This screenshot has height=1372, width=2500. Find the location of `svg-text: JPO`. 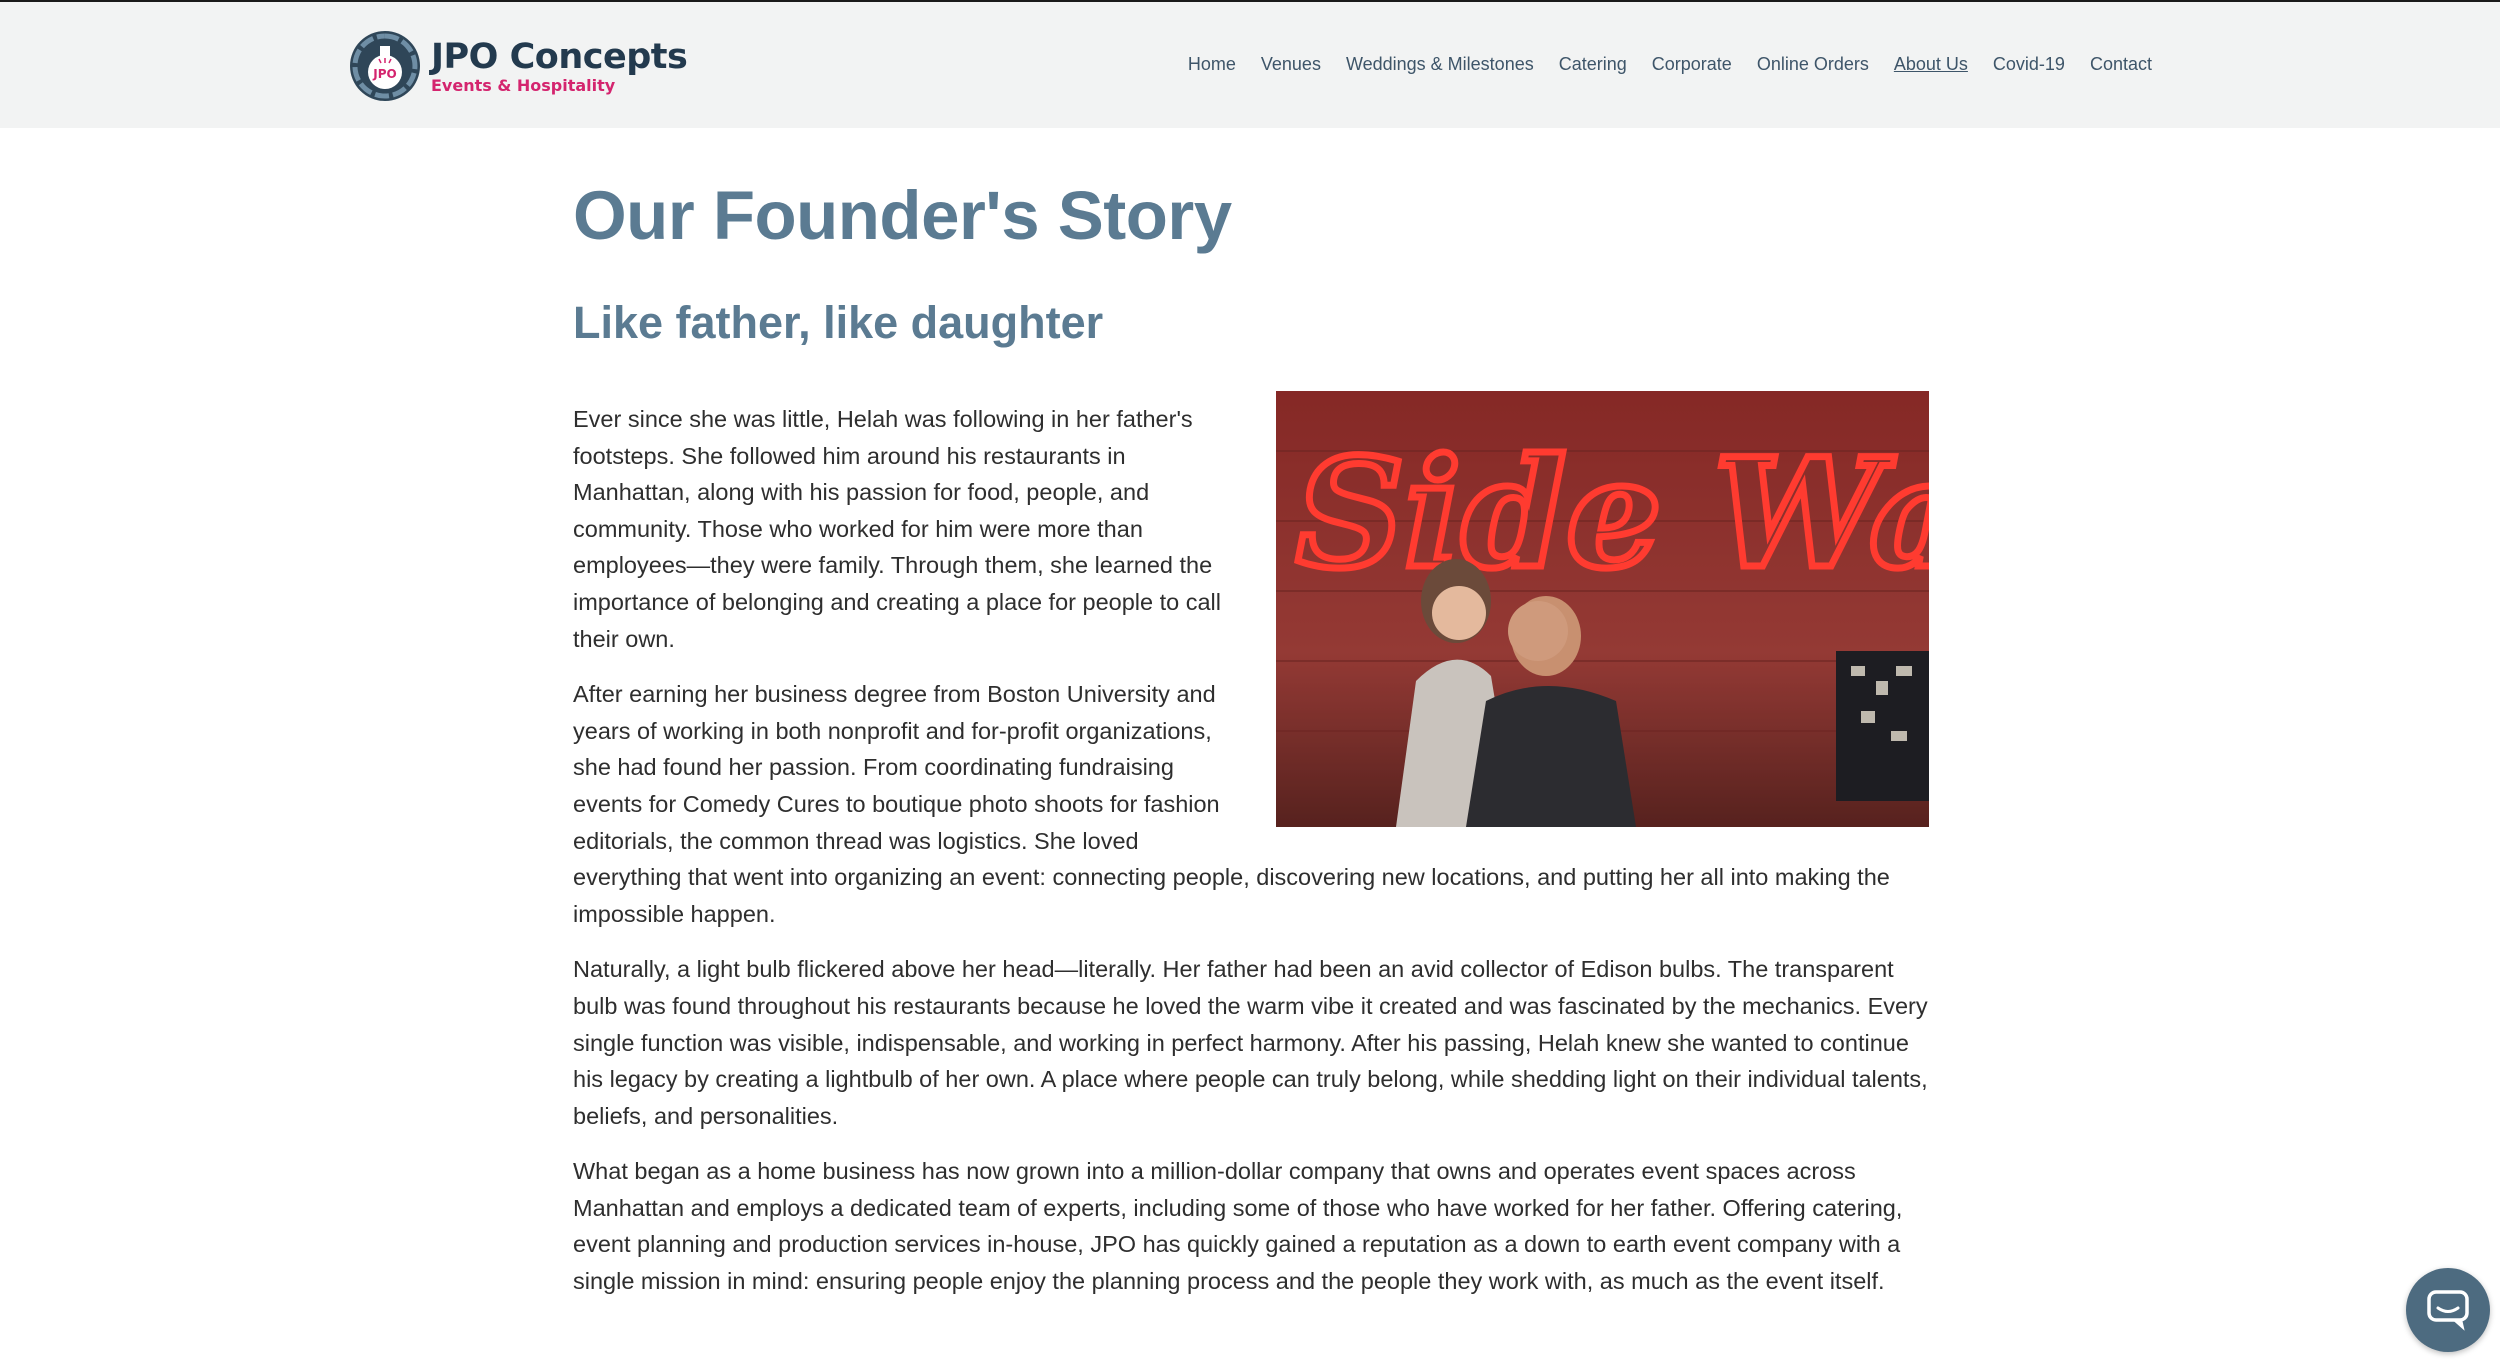

svg-text: JPO is located at coordinates (384, 74).